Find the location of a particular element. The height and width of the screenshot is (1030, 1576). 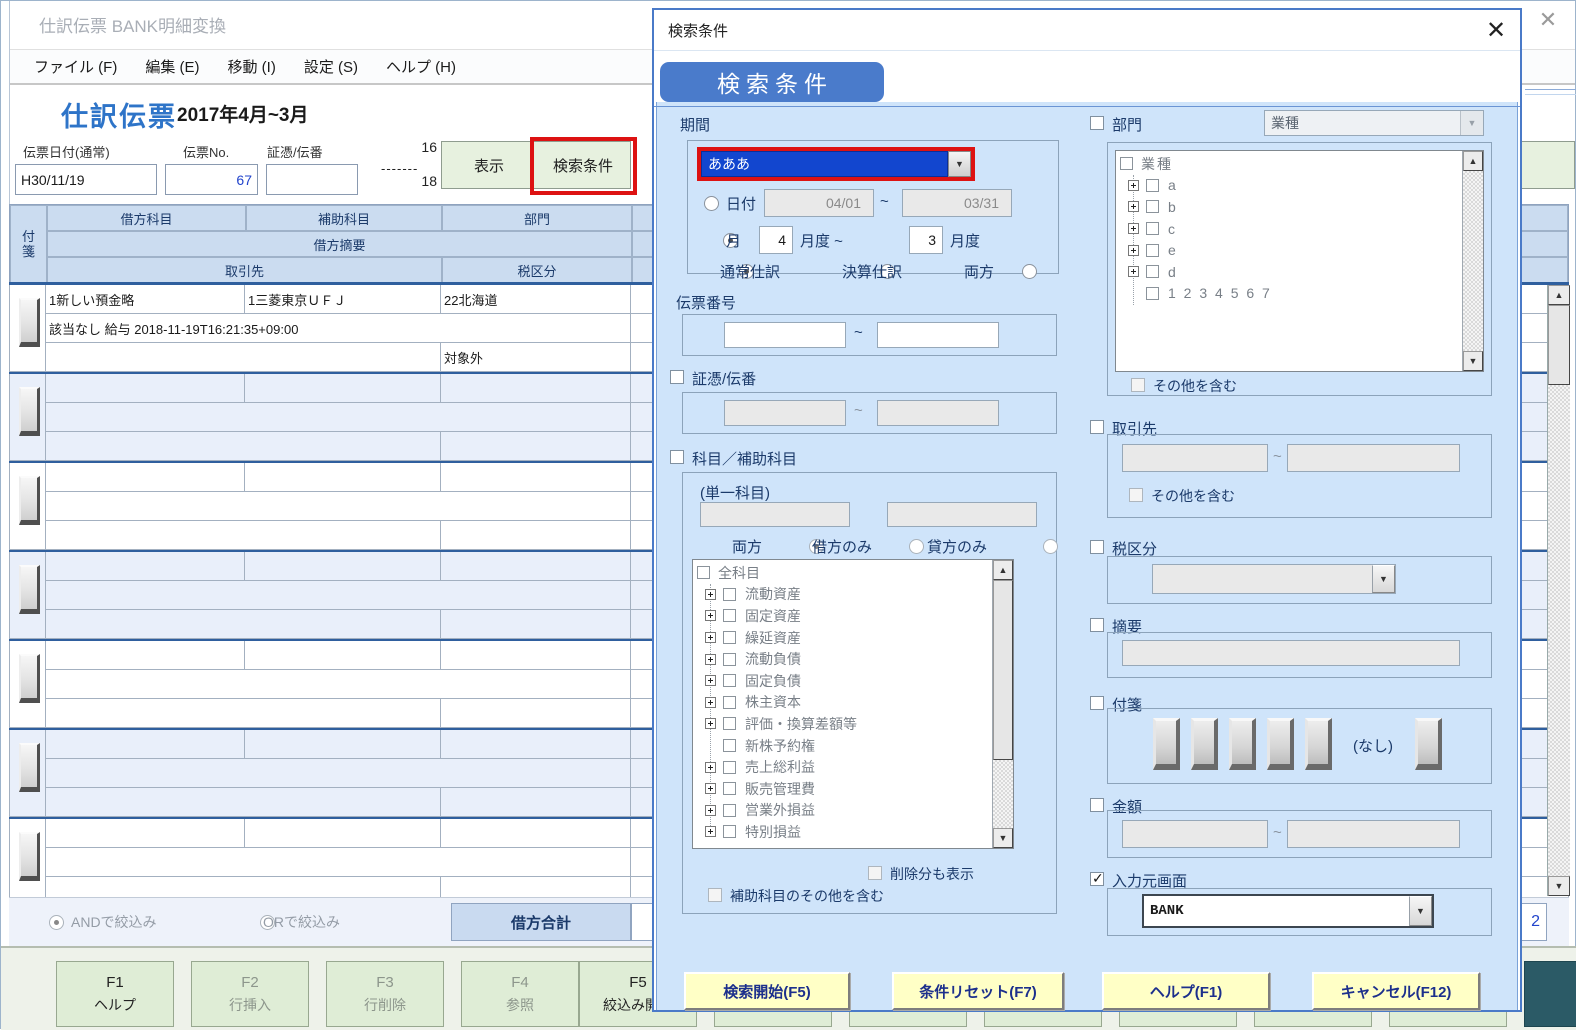

fusen-flag-none-icon is located at coordinates (1428, 744).